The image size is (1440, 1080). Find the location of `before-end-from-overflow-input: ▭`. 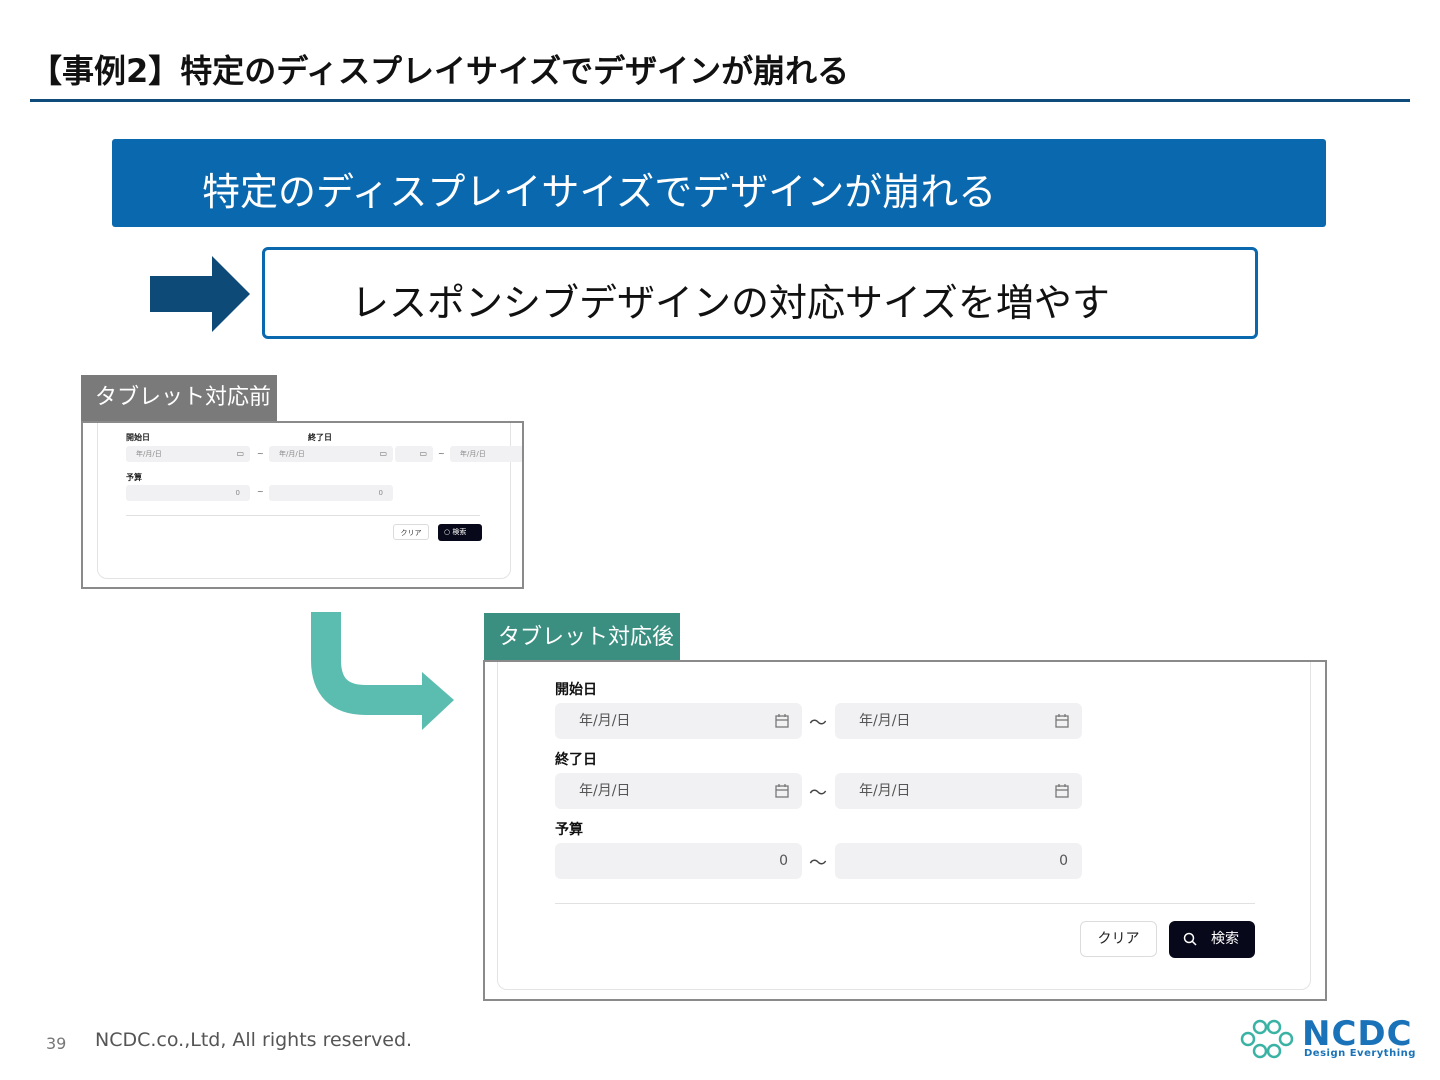

before-end-from-overflow-input: ▭ is located at coordinates (414, 454).